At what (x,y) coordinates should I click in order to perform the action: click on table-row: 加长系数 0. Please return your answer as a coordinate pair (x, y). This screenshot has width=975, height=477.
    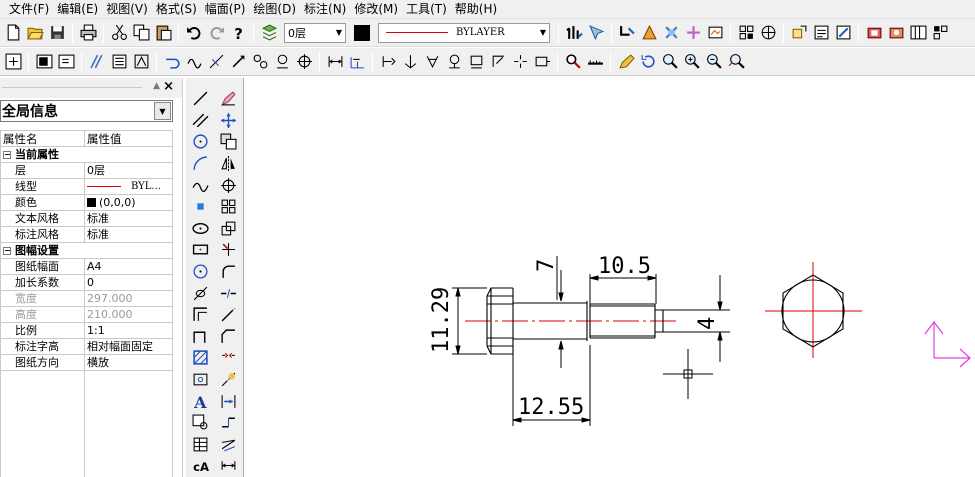
    Looking at the image, I should click on (86, 282).